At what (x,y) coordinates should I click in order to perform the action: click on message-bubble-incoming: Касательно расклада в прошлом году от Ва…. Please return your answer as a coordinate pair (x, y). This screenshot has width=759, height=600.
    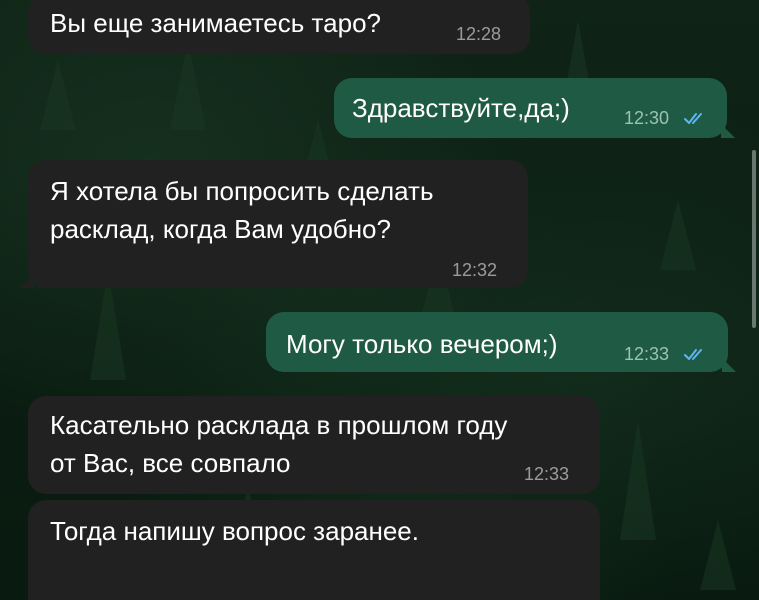
    Looking at the image, I should click on (314, 445).